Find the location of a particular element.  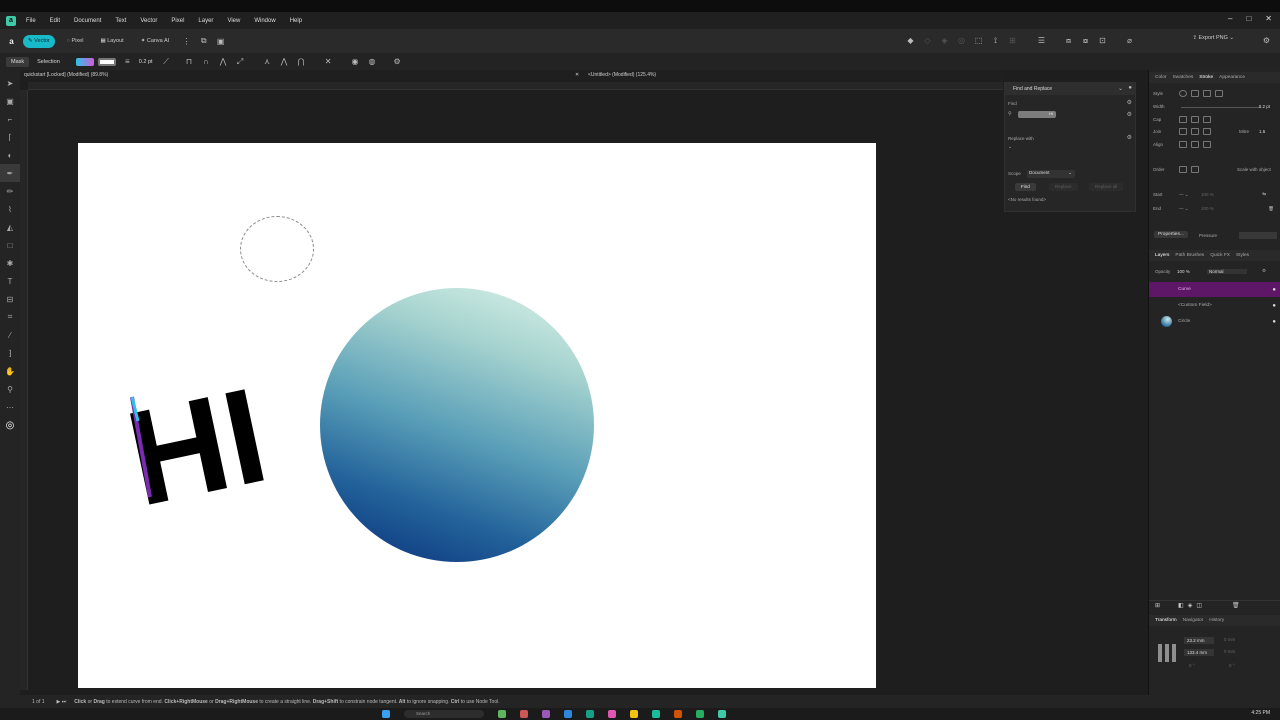

shape-tool-icon: ✱ is located at coordinates (10, 263).